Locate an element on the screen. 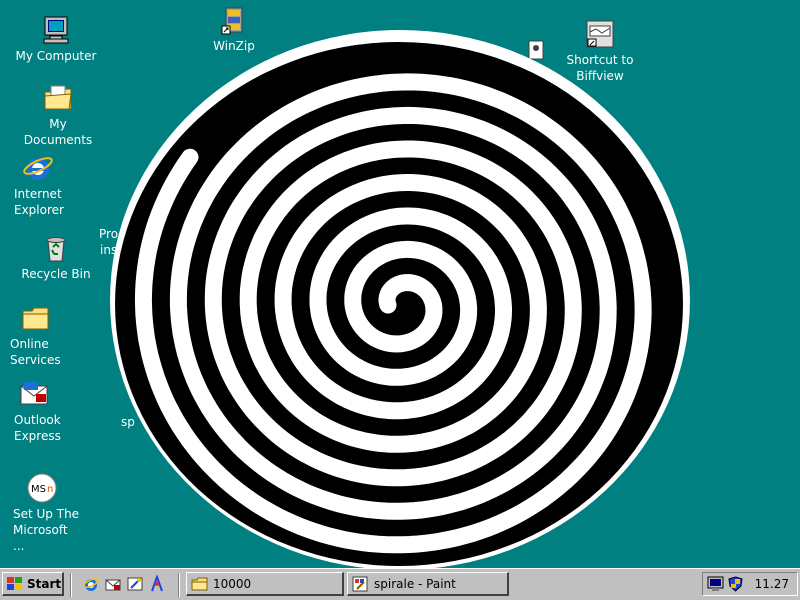  start-button: Start is located at coordinates (33, 584).